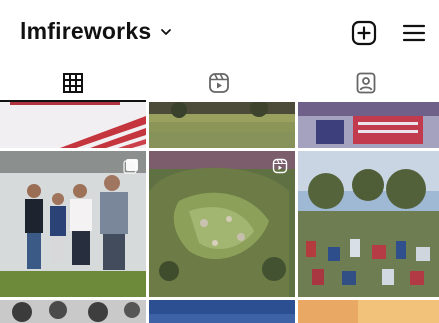 The height and width of the screenshot is (323, 439). I want to click on tab-reels, so click(219, 83).